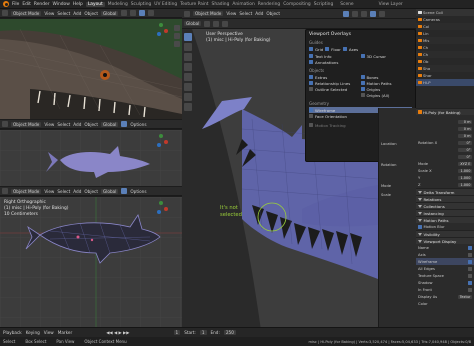  Describe the element at coordinates (445, 149) in the screenshot. I see `rotation-y-field: 0°` at that location.